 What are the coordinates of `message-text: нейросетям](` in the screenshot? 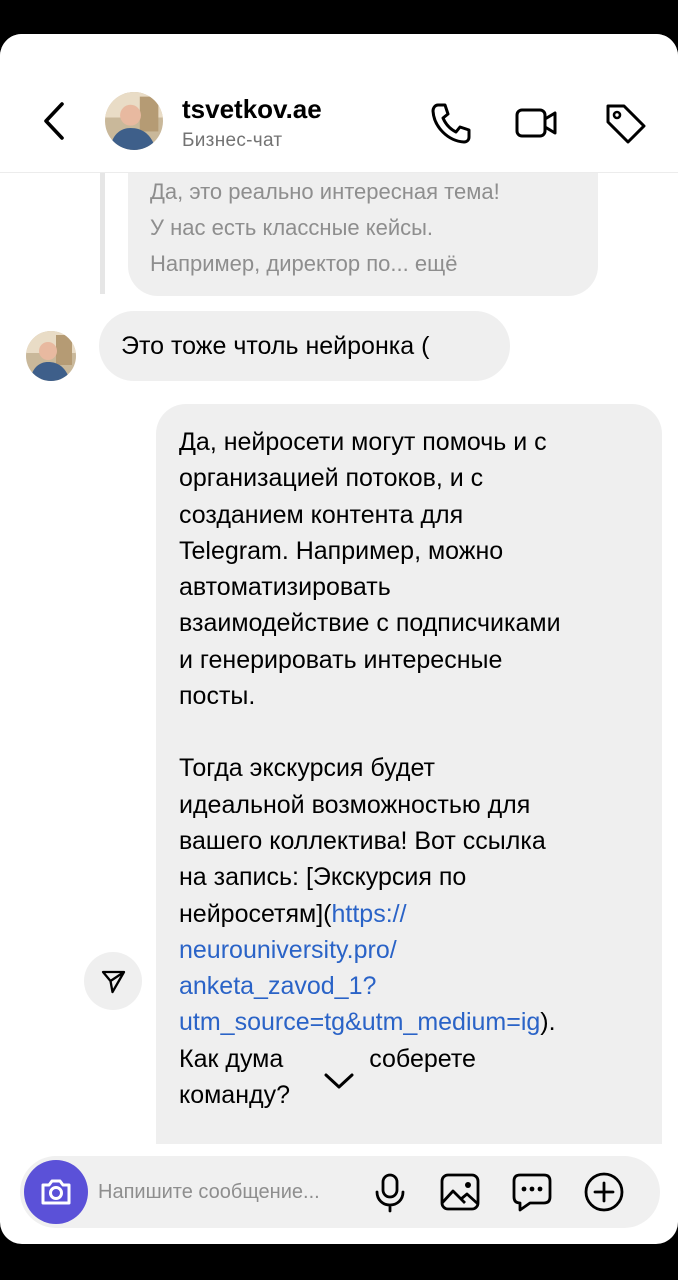 It's located at (255, 913).